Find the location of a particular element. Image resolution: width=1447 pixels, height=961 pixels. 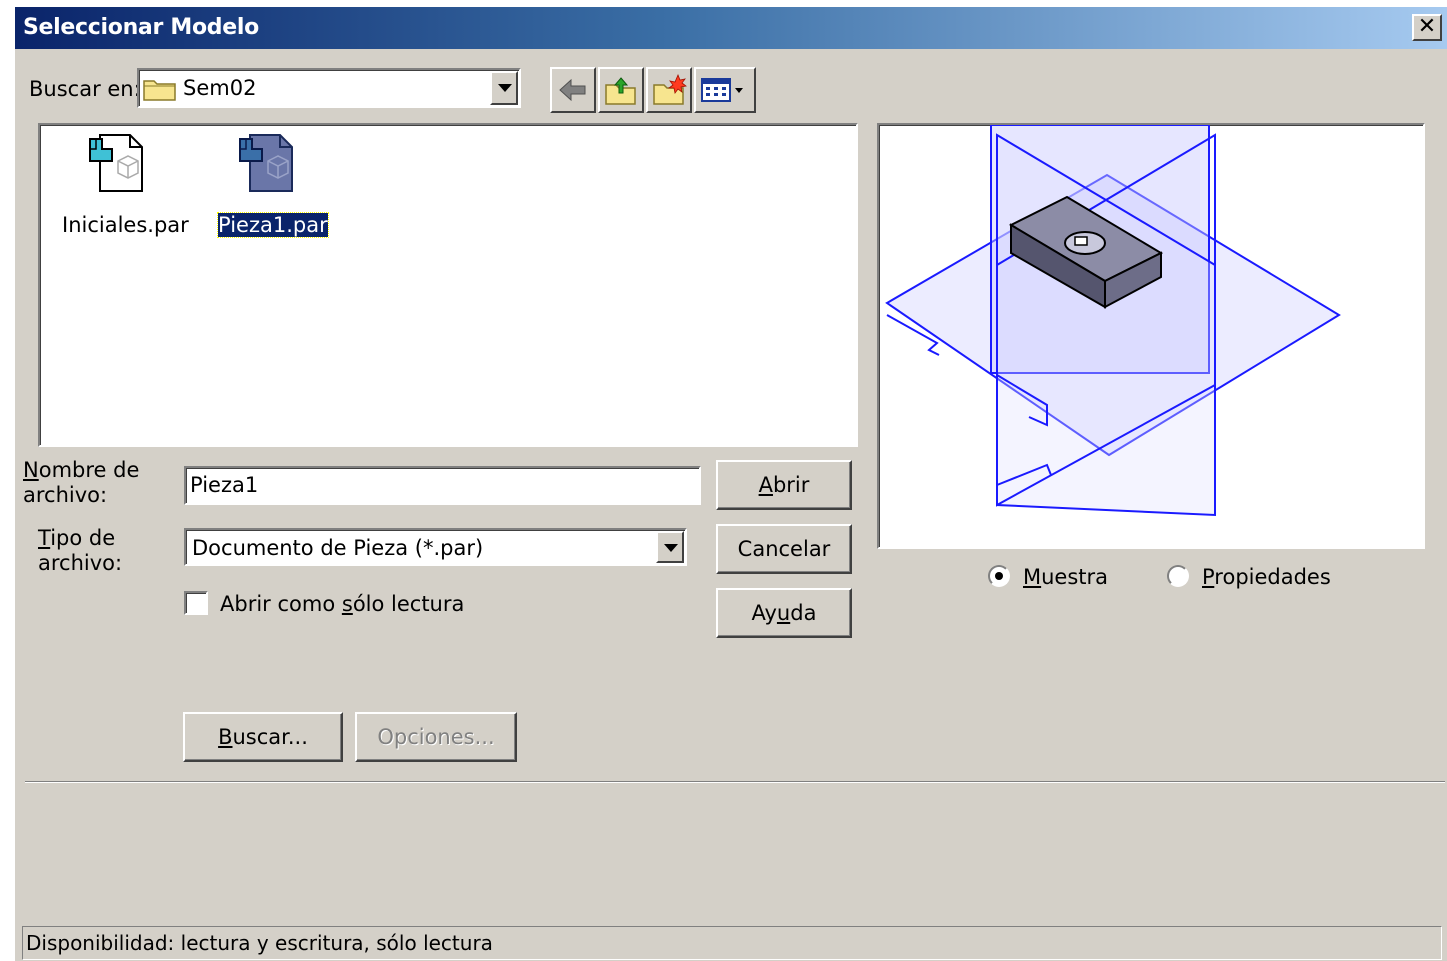

filetype-drop-button is located at coordinates (670, 547).